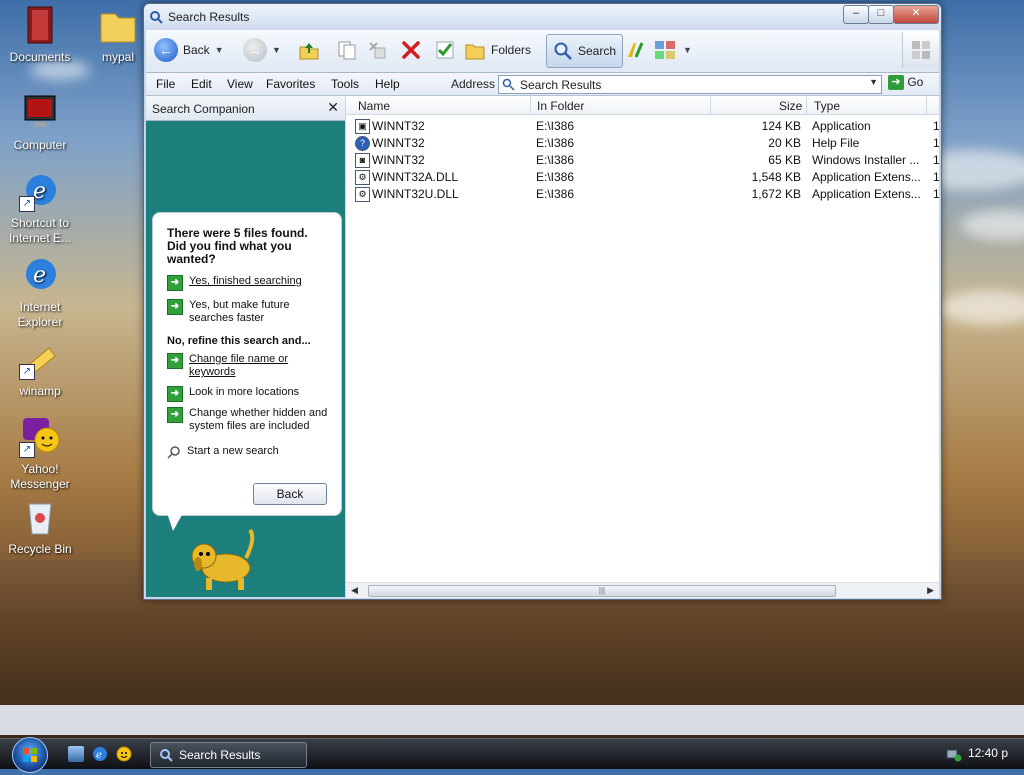 This screenshot has height=775, width=1024. I want to click on properties-button, so click(445, 50).